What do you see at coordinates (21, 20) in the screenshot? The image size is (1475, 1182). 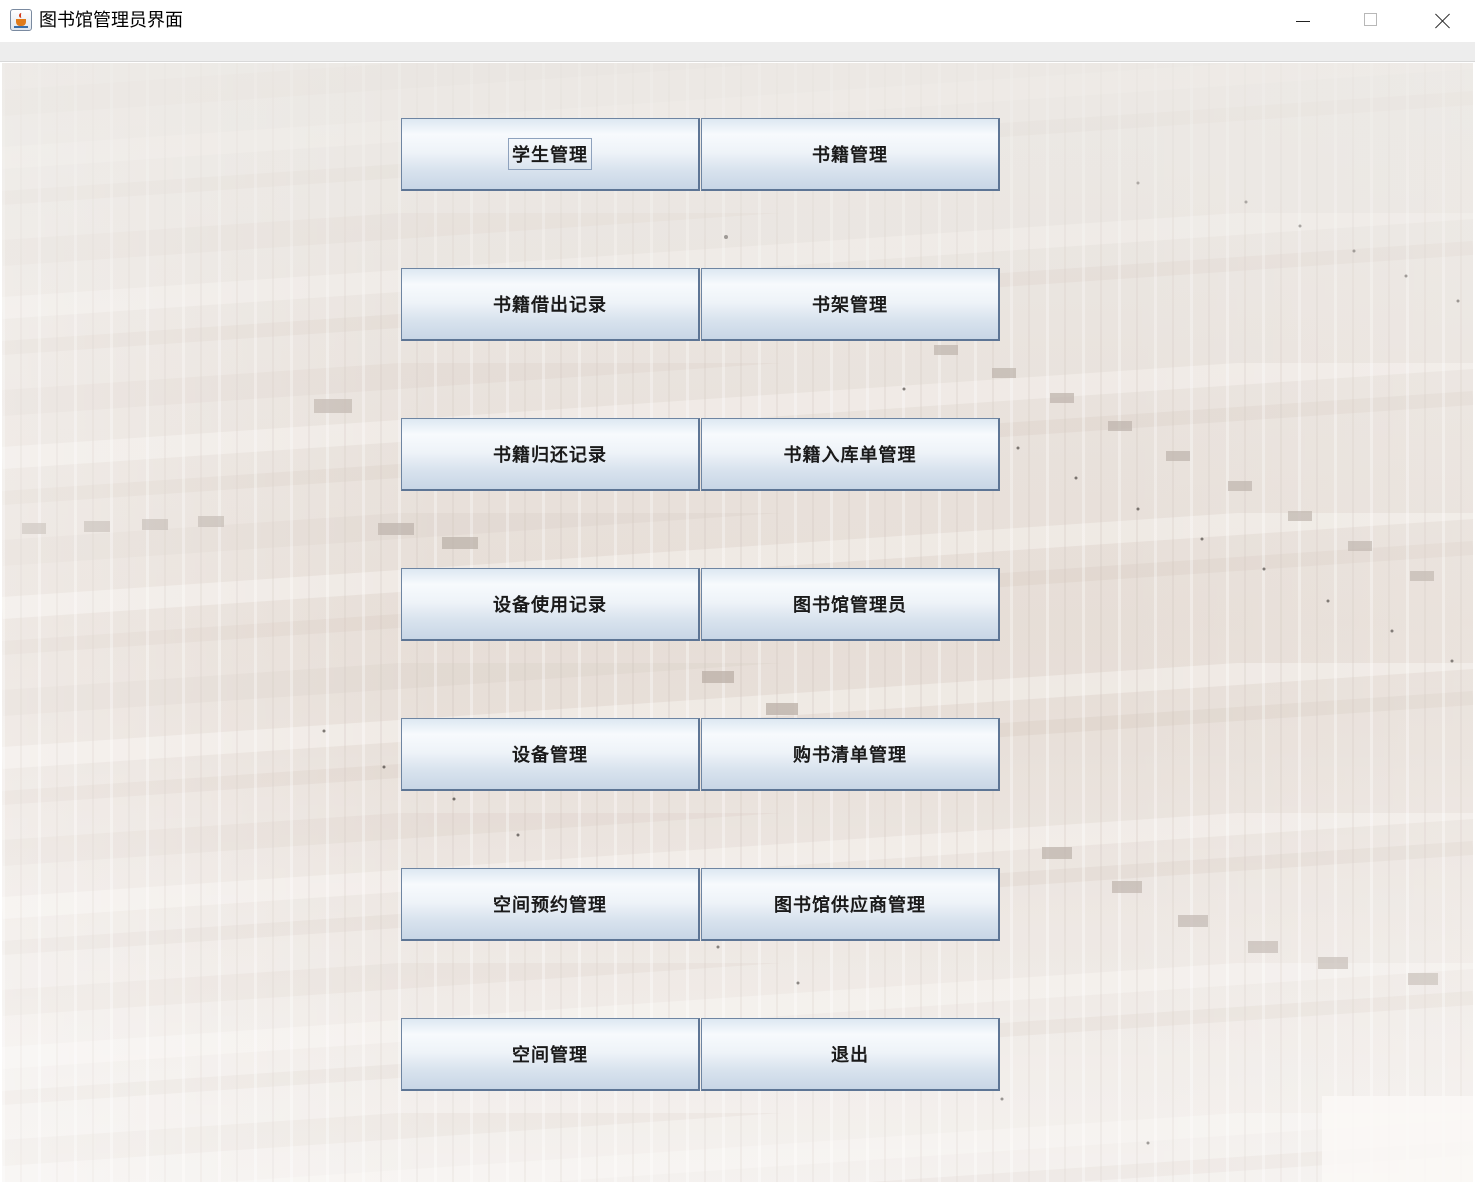 I see `java-cup-icon` at bounding box center [21, 20].